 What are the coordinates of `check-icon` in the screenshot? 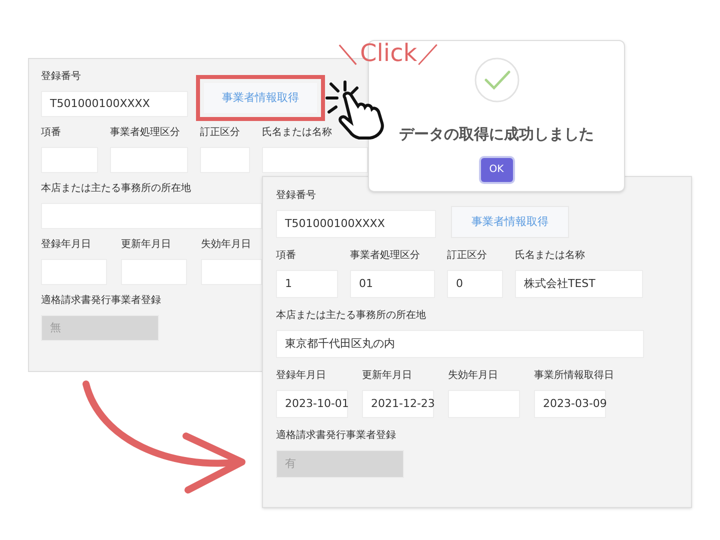 It's located at (497, 80).